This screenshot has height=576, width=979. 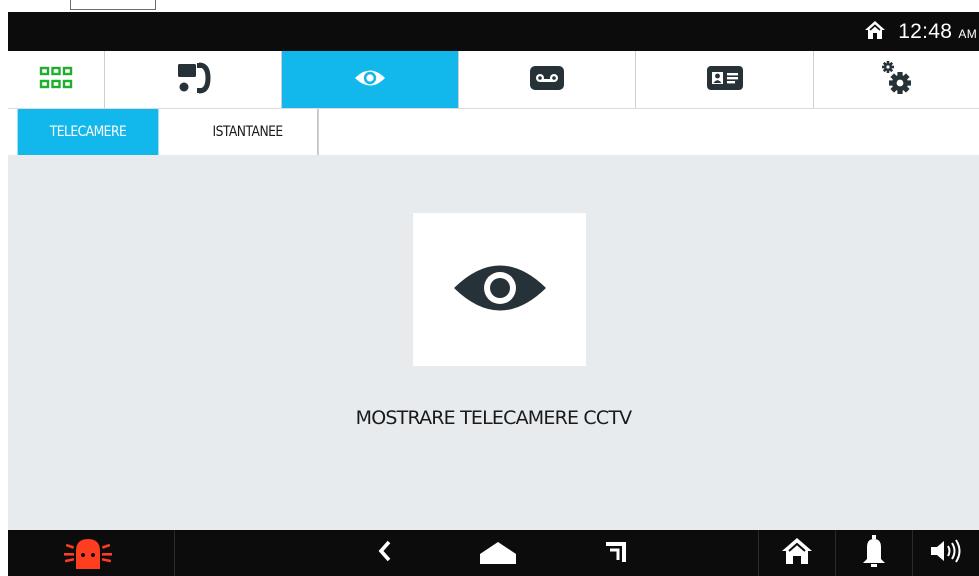 I want to click on voicemail-icon, so click(x=547, y=80).